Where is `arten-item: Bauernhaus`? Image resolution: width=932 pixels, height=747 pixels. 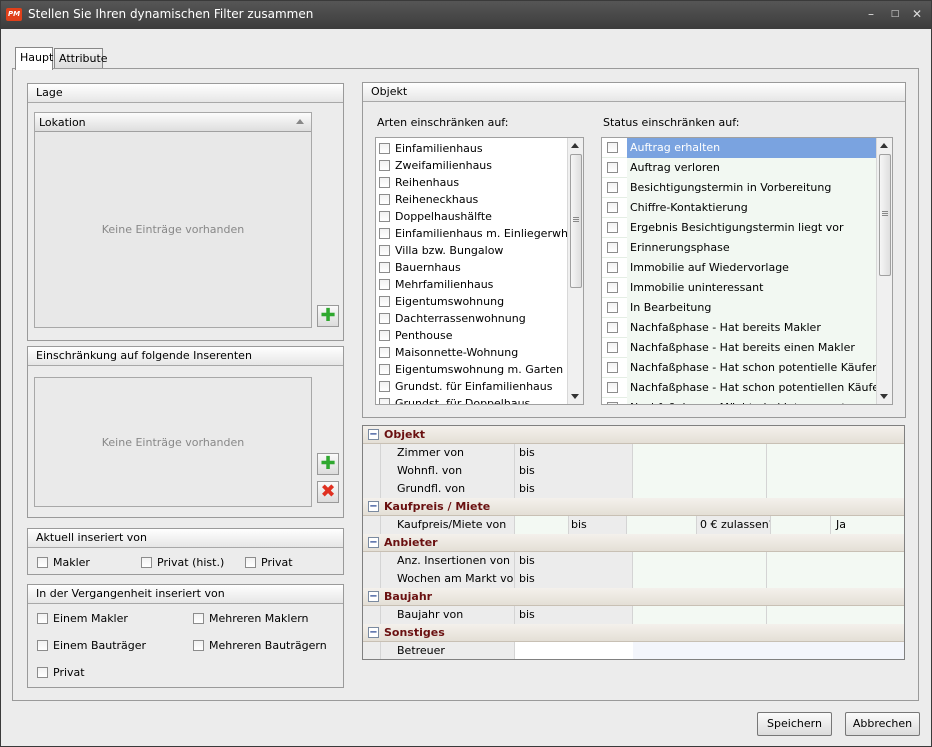
arten-item: Bauernhaus is located at coordinates (479, 267).